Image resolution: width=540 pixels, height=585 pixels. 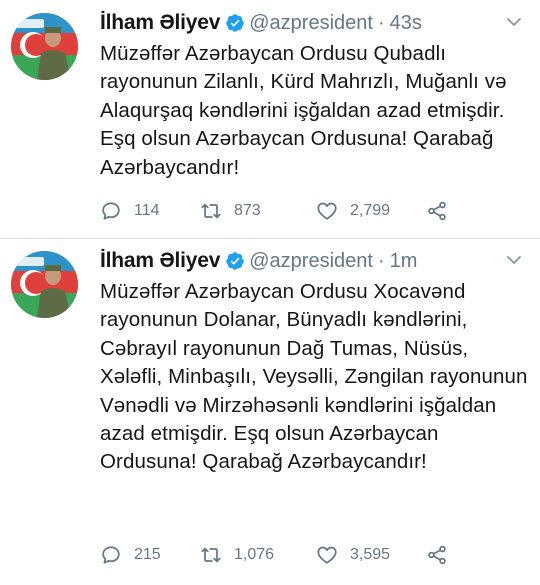 What do you see at coordinates (247, 210) in the screenshot?
I see `retweet-count: 873` at bounding box center [247, 210].